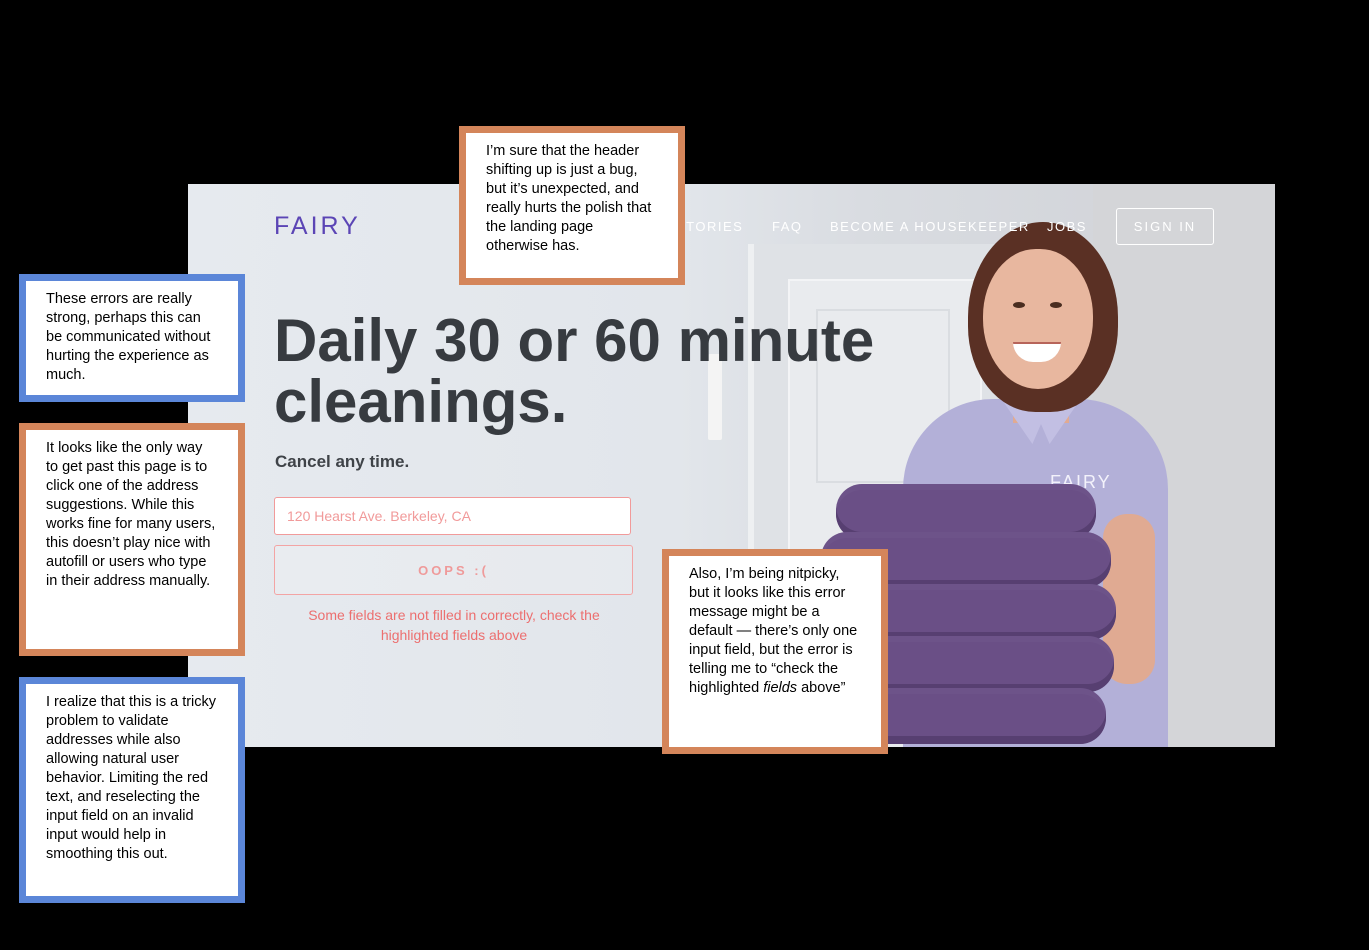 The height and width of the screenshot is (950, 1369). Describe the element at coordinates (780, 688) in the screenshot. I see `annotation-italic-word: fields` at that location.